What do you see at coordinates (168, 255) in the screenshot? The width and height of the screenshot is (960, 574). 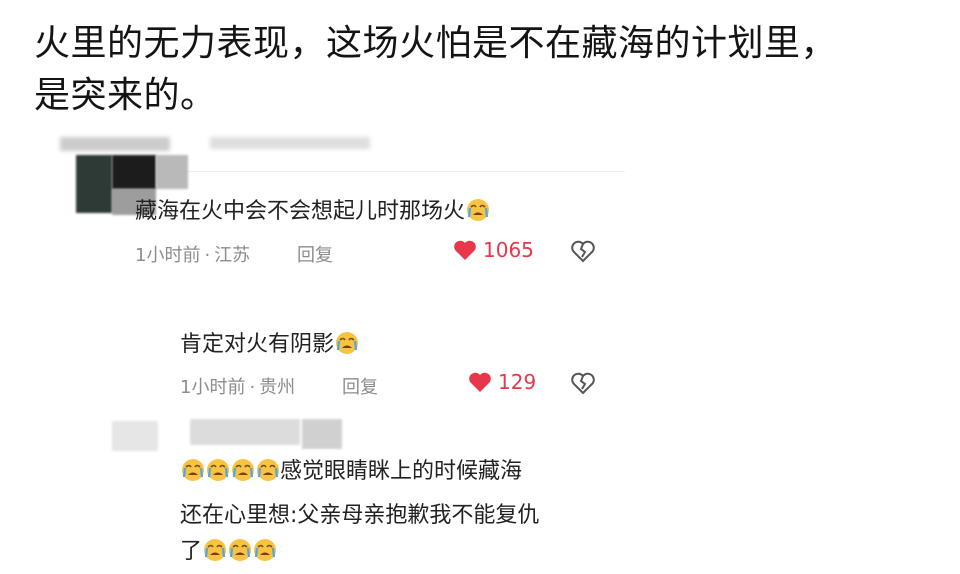 I see `comment-time: 1小时前` at bounding box center [168, 255].